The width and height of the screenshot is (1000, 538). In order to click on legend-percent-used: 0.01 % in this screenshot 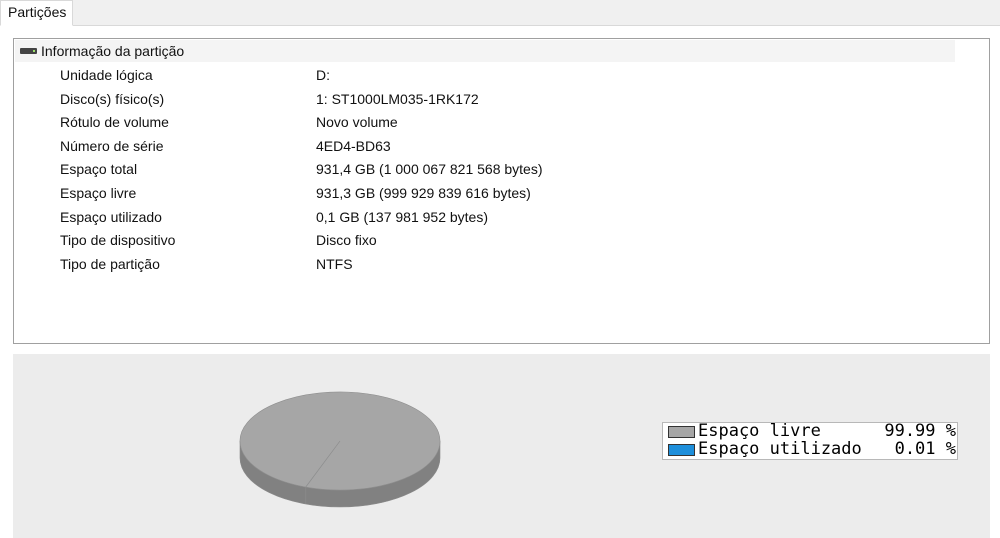, I will do `click(925, 449)`.